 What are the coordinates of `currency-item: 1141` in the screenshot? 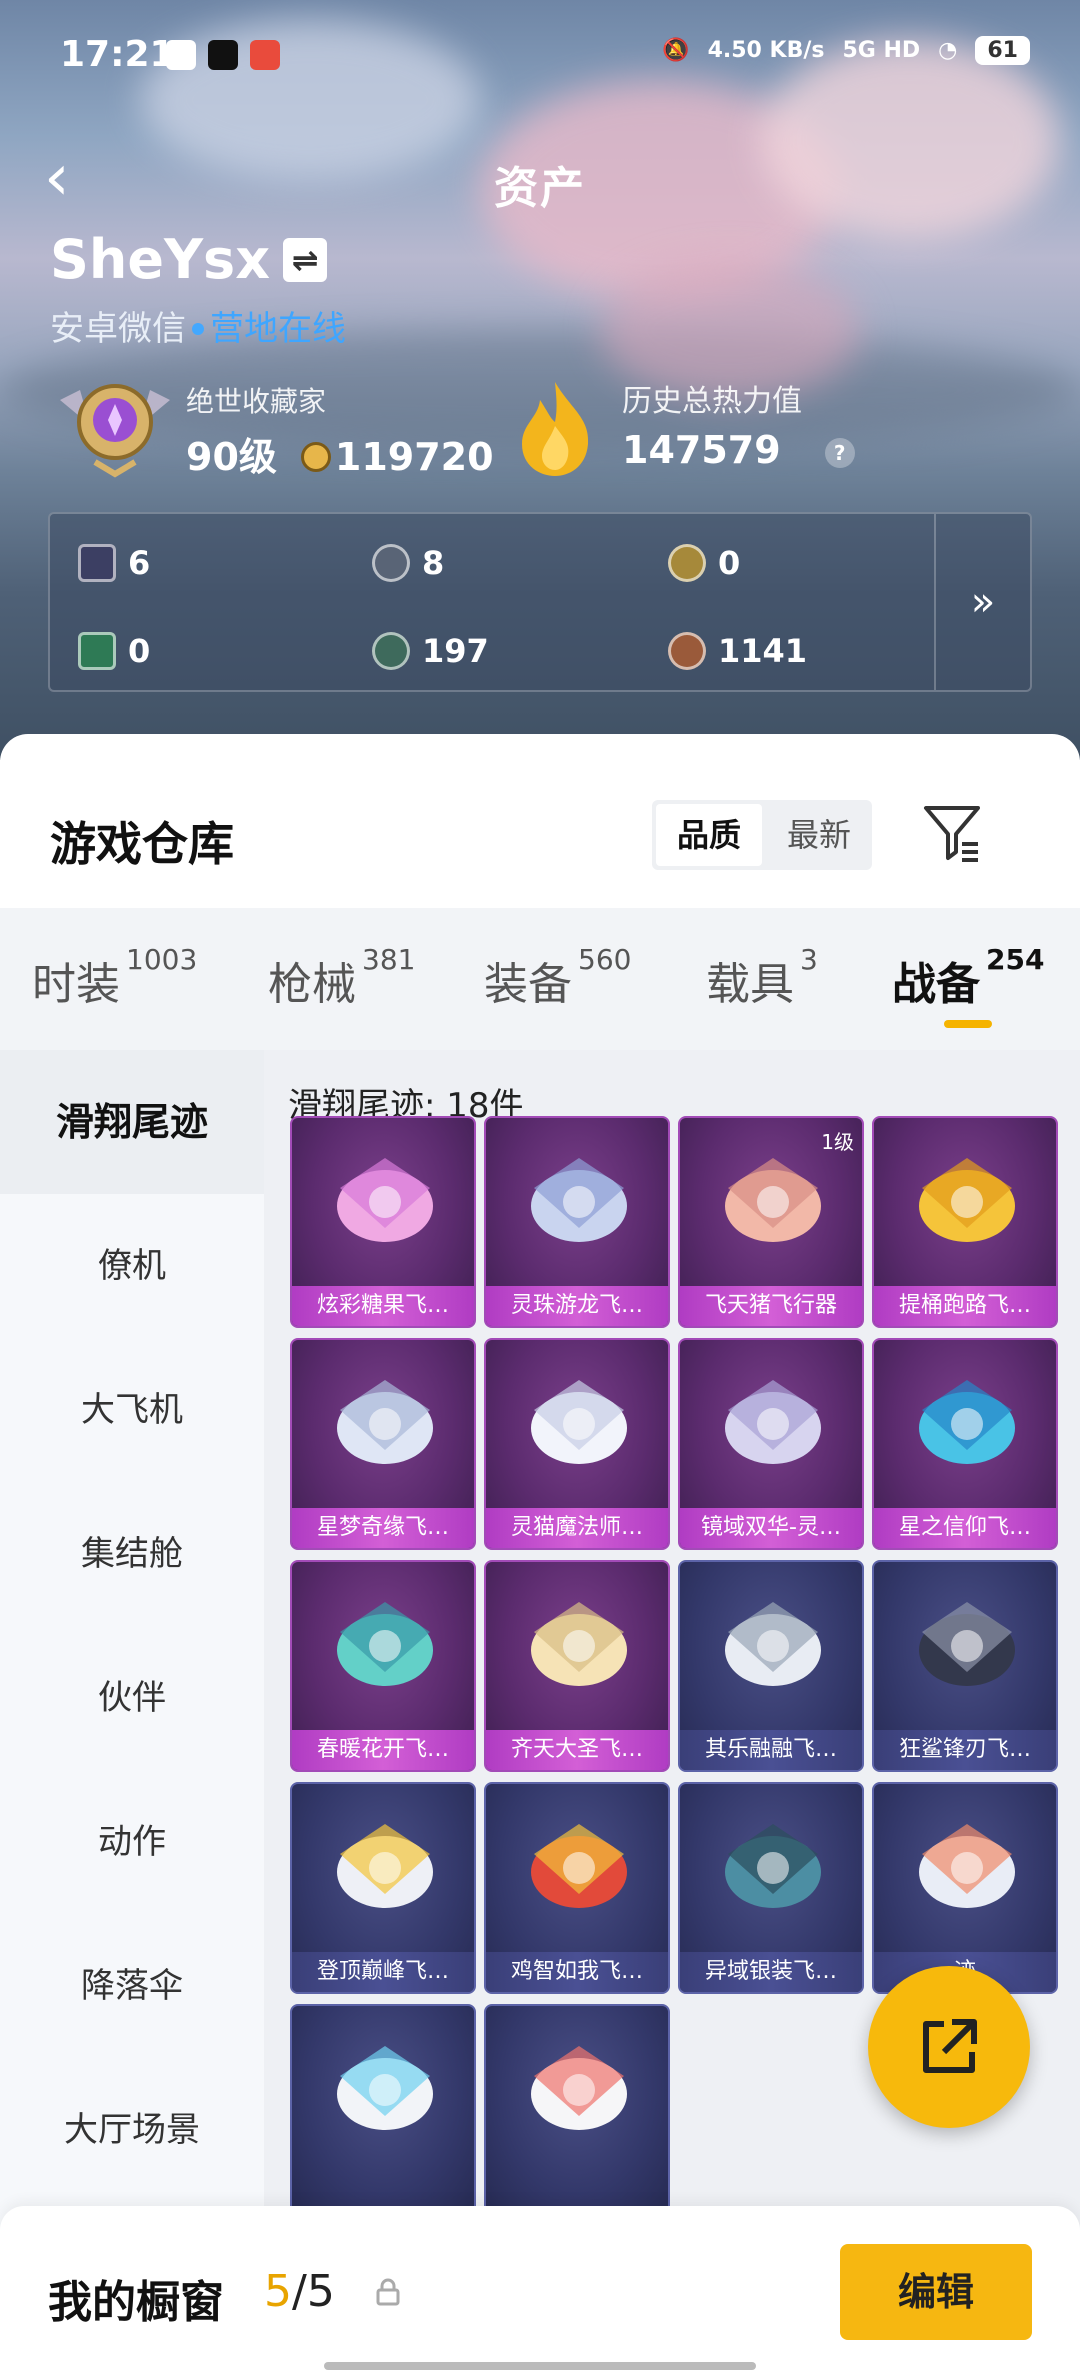 It's located at (737, 651).